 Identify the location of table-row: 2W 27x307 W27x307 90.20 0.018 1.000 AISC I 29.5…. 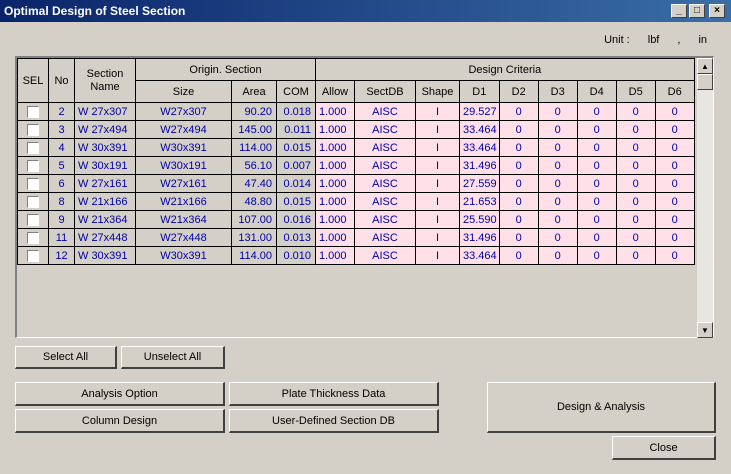
(356, 111).